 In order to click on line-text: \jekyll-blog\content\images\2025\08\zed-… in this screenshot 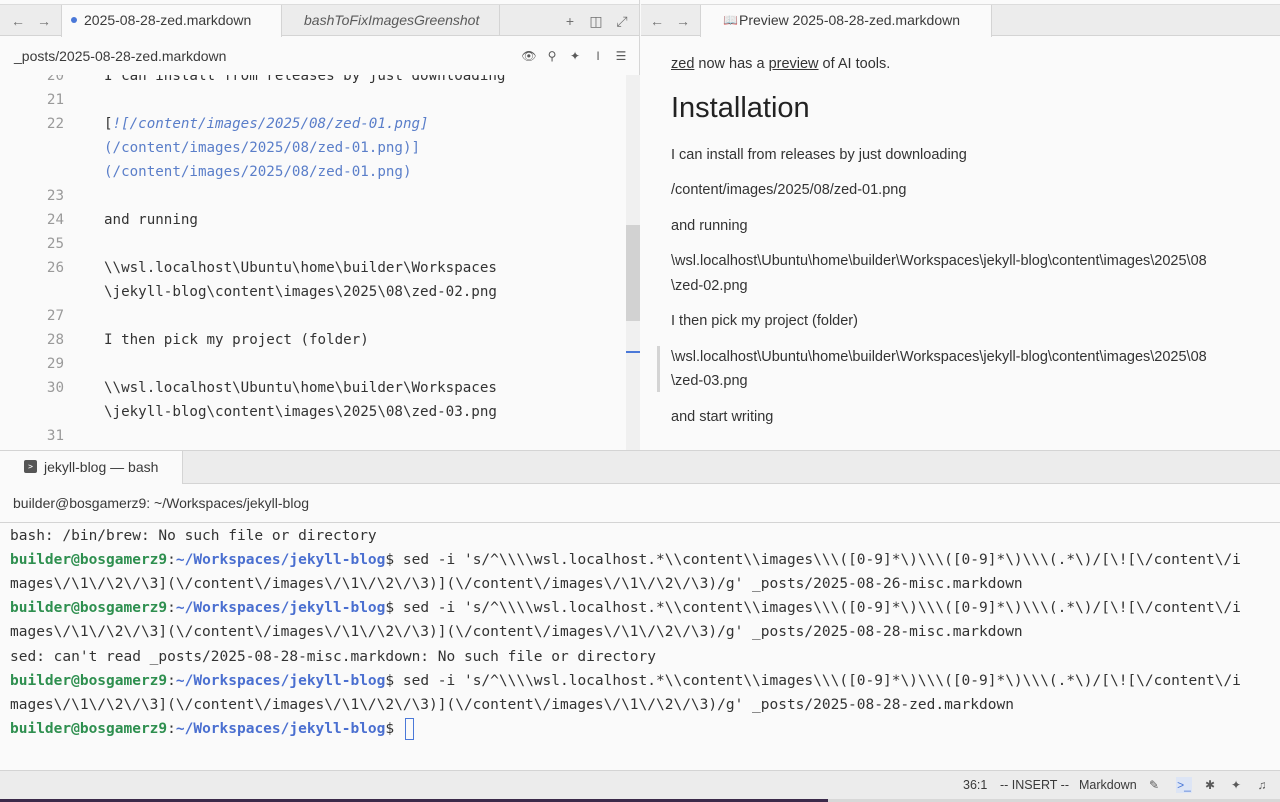, I will do `click(300, 412)`.